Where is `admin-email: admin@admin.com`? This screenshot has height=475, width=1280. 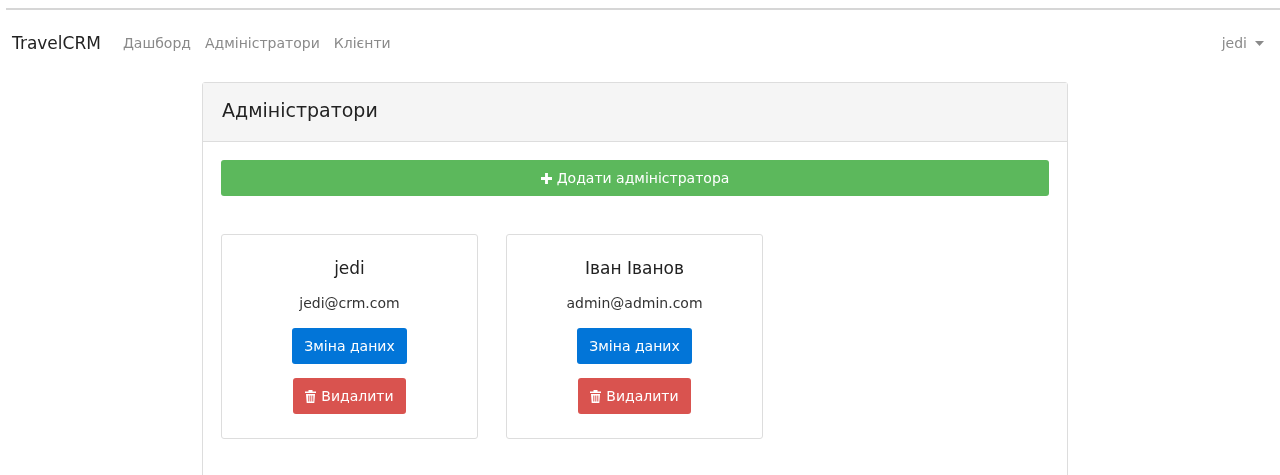 admin-email: admin@admin.com is located at coordinates (634, 303).